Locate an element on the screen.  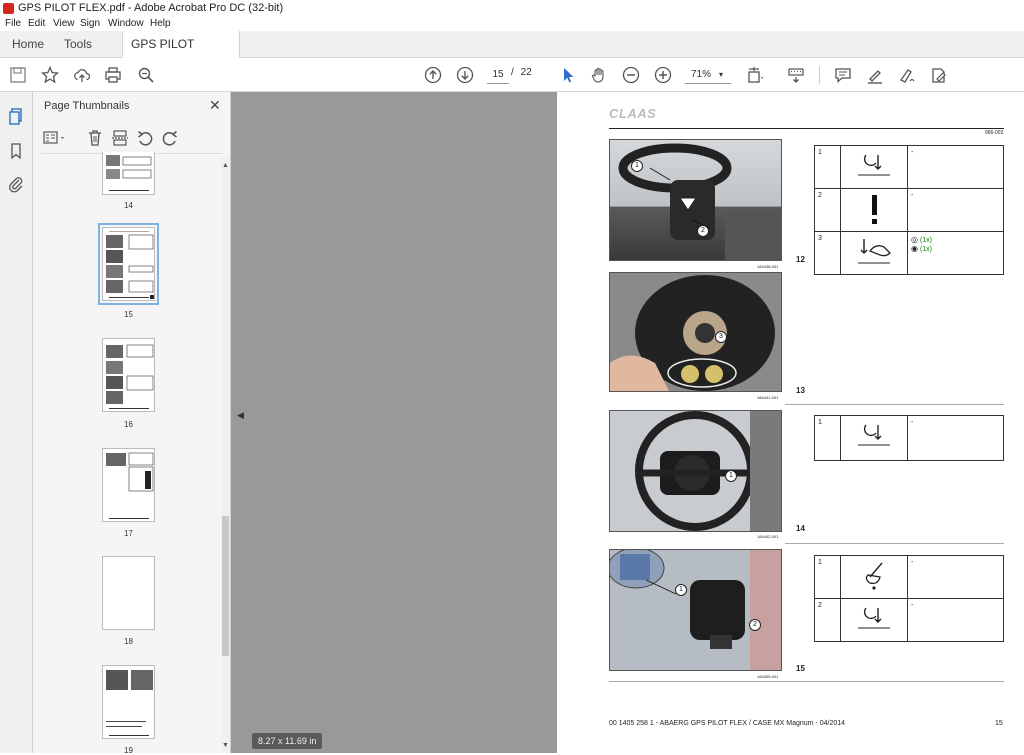
header-rule is located at coordinates (806, 128).